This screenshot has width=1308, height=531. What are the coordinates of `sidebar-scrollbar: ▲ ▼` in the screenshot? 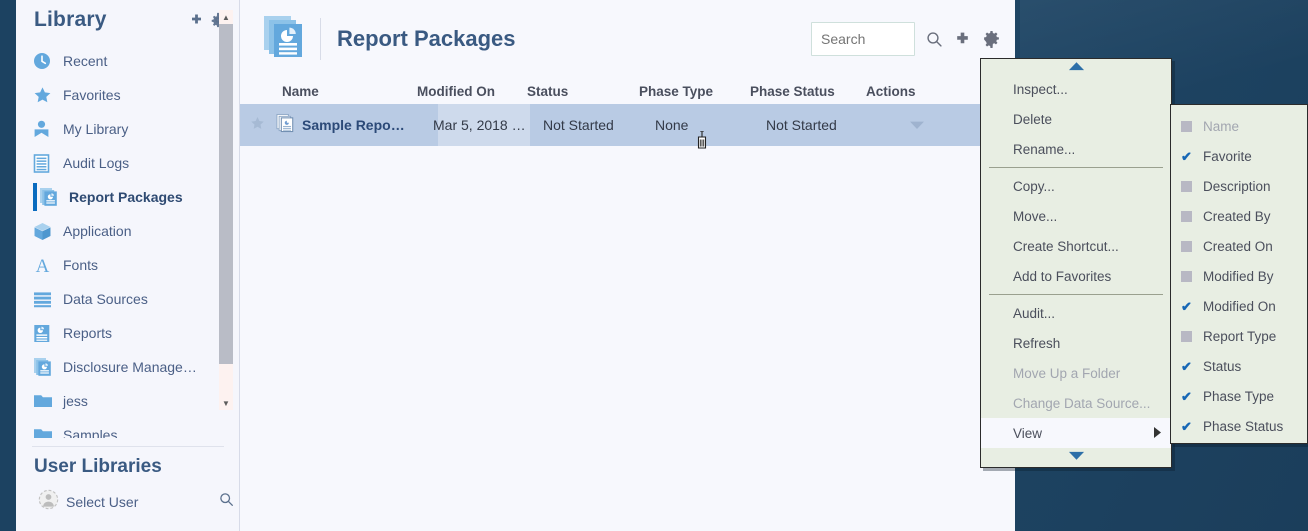 It's located at (226, 210).